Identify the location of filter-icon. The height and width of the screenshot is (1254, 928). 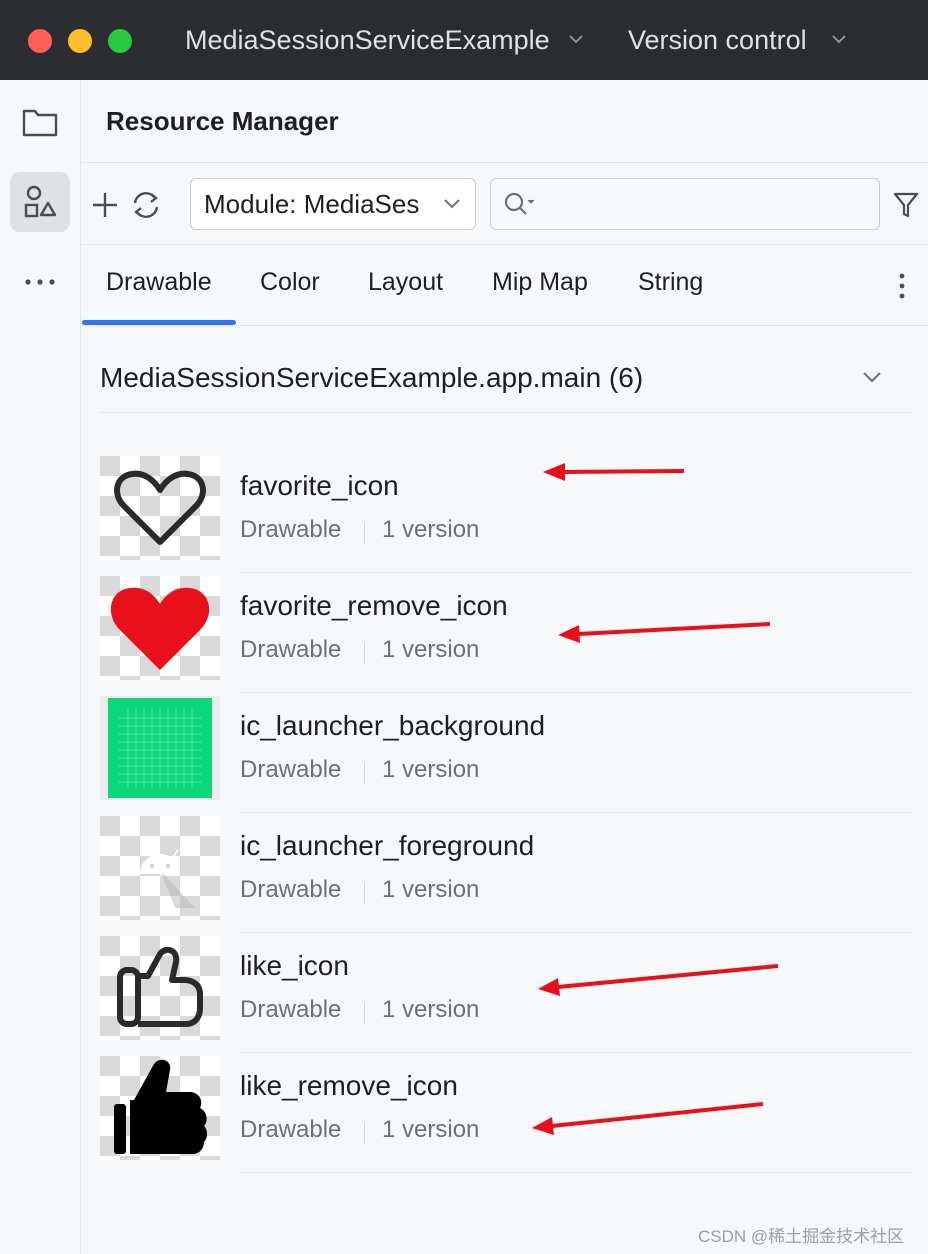
(906, 205).